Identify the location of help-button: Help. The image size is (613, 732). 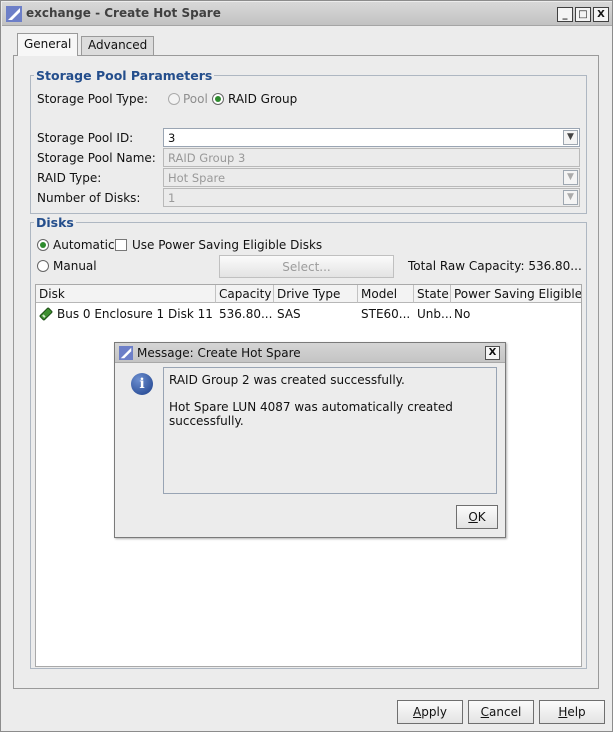
(572, 712).